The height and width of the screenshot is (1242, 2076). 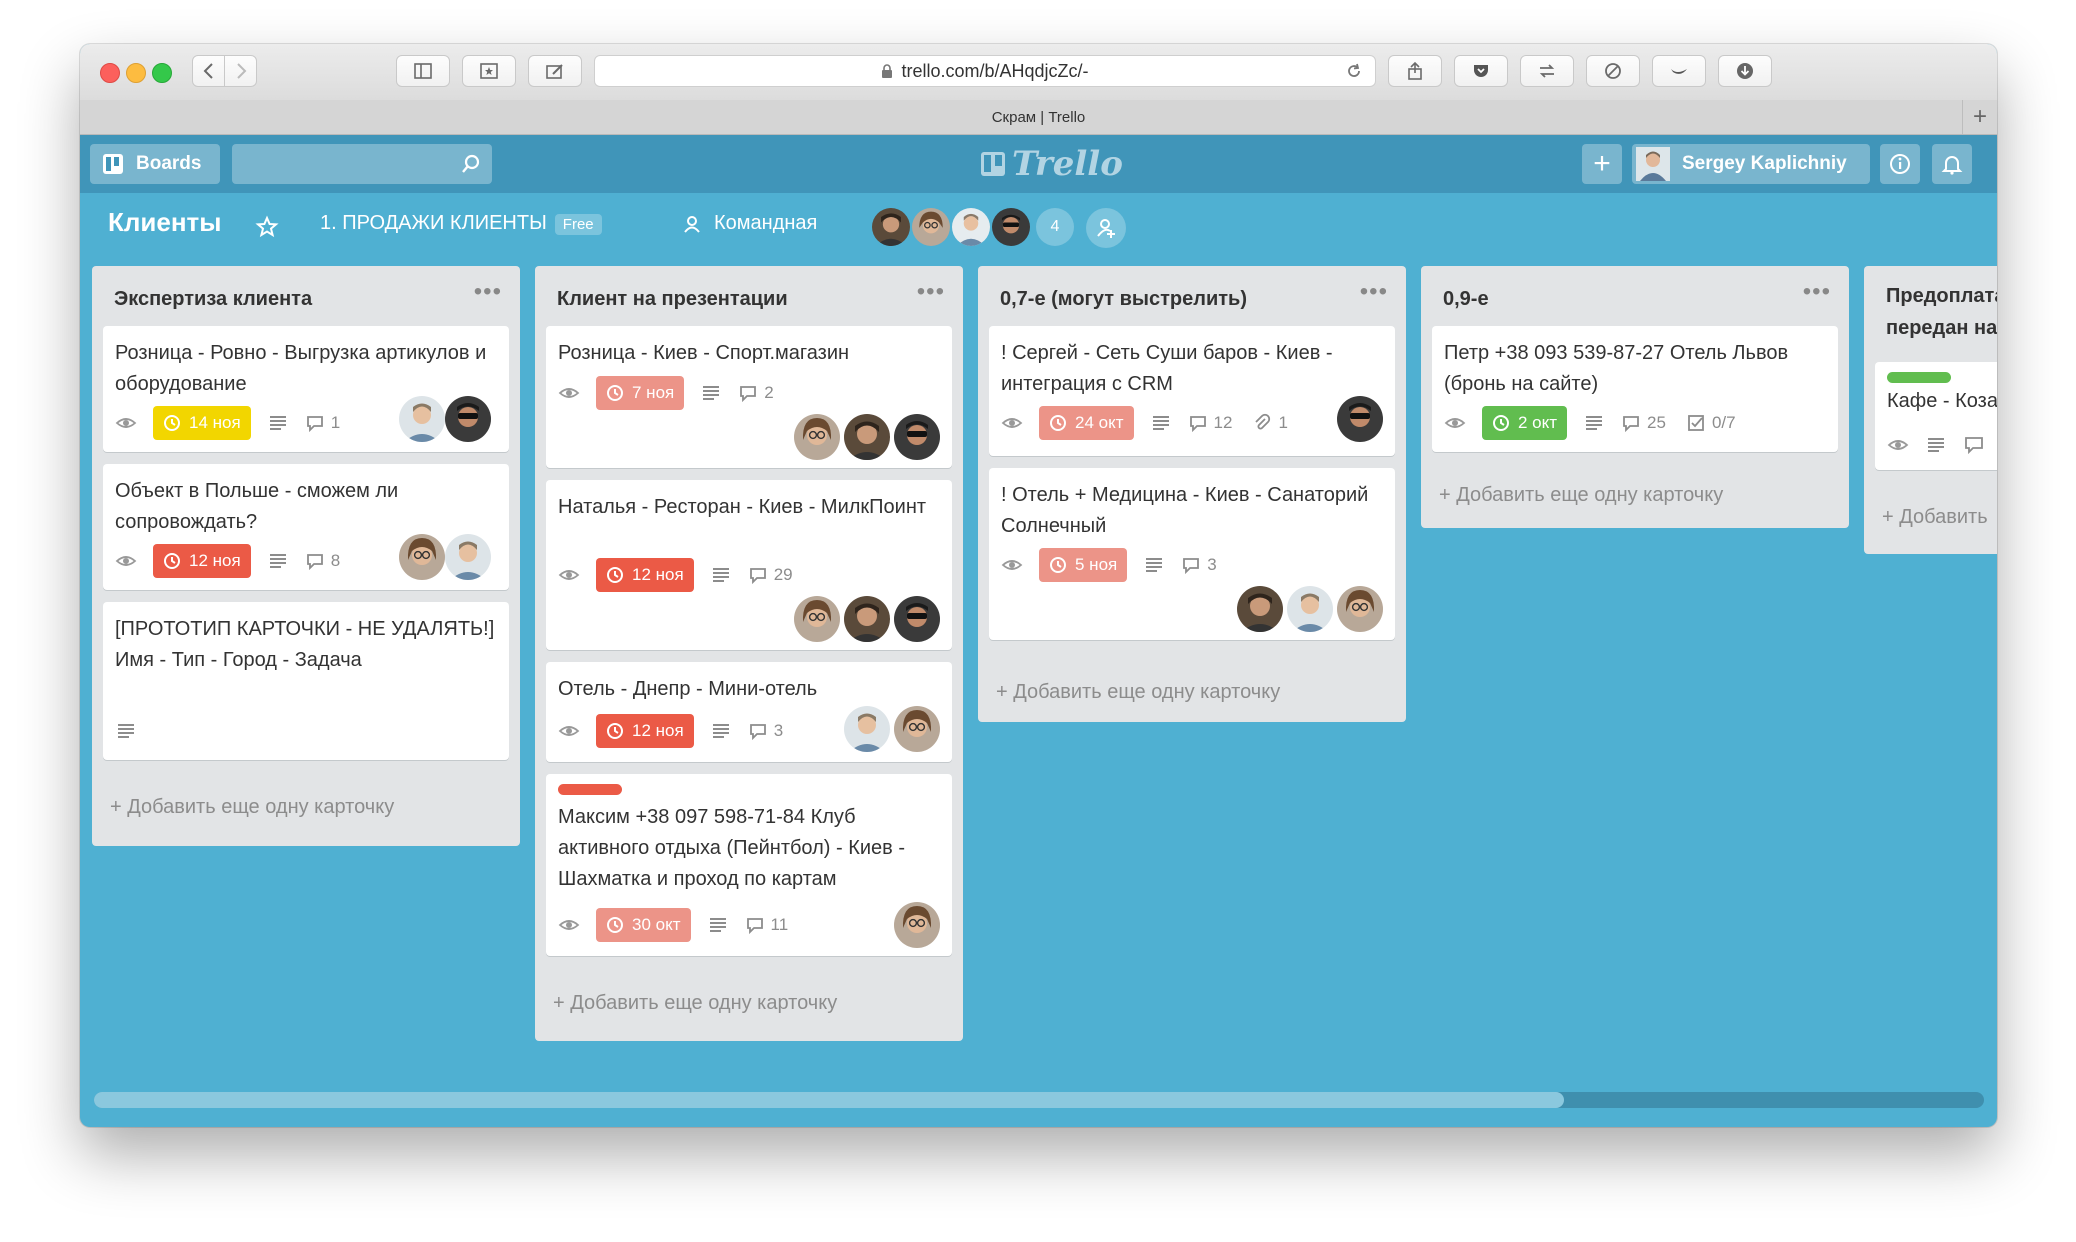 I want to click on due-date-badge: 30 окт, so click(x=643, y=925).